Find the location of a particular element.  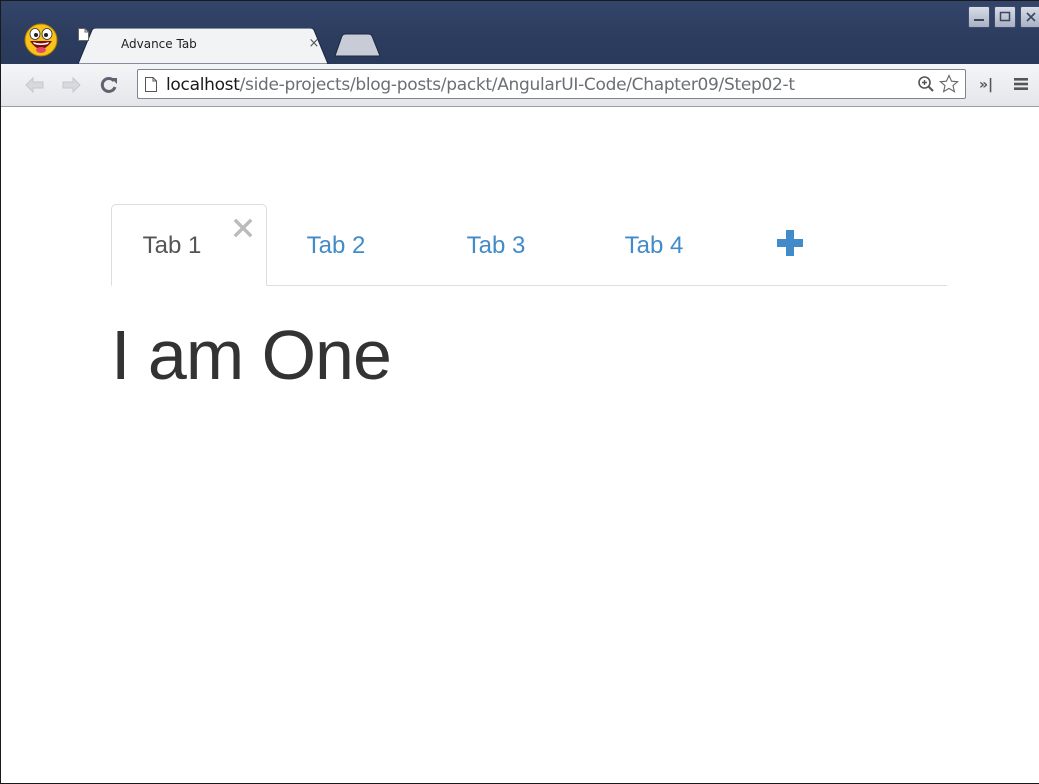

minimize-icon is located at coordinates (979, 17).